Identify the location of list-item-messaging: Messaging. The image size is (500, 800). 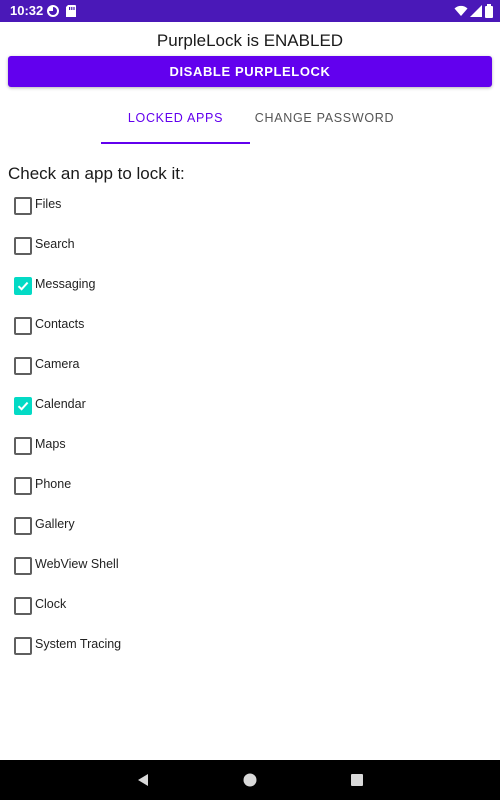
(250, 284).